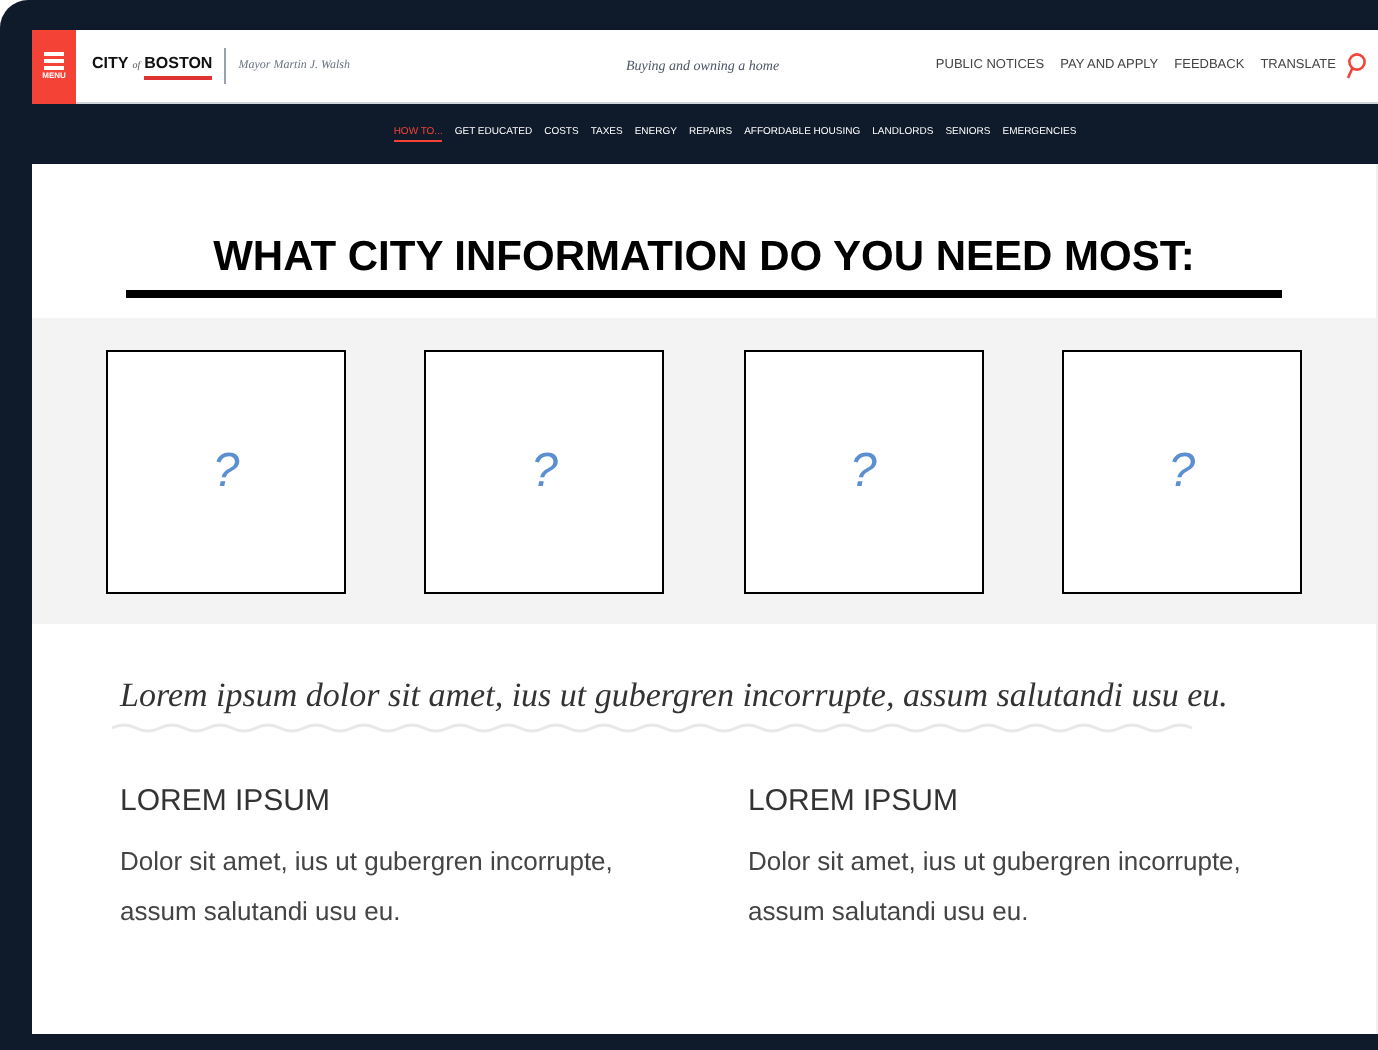  I want to click on search-icon, so click(1356, 66).